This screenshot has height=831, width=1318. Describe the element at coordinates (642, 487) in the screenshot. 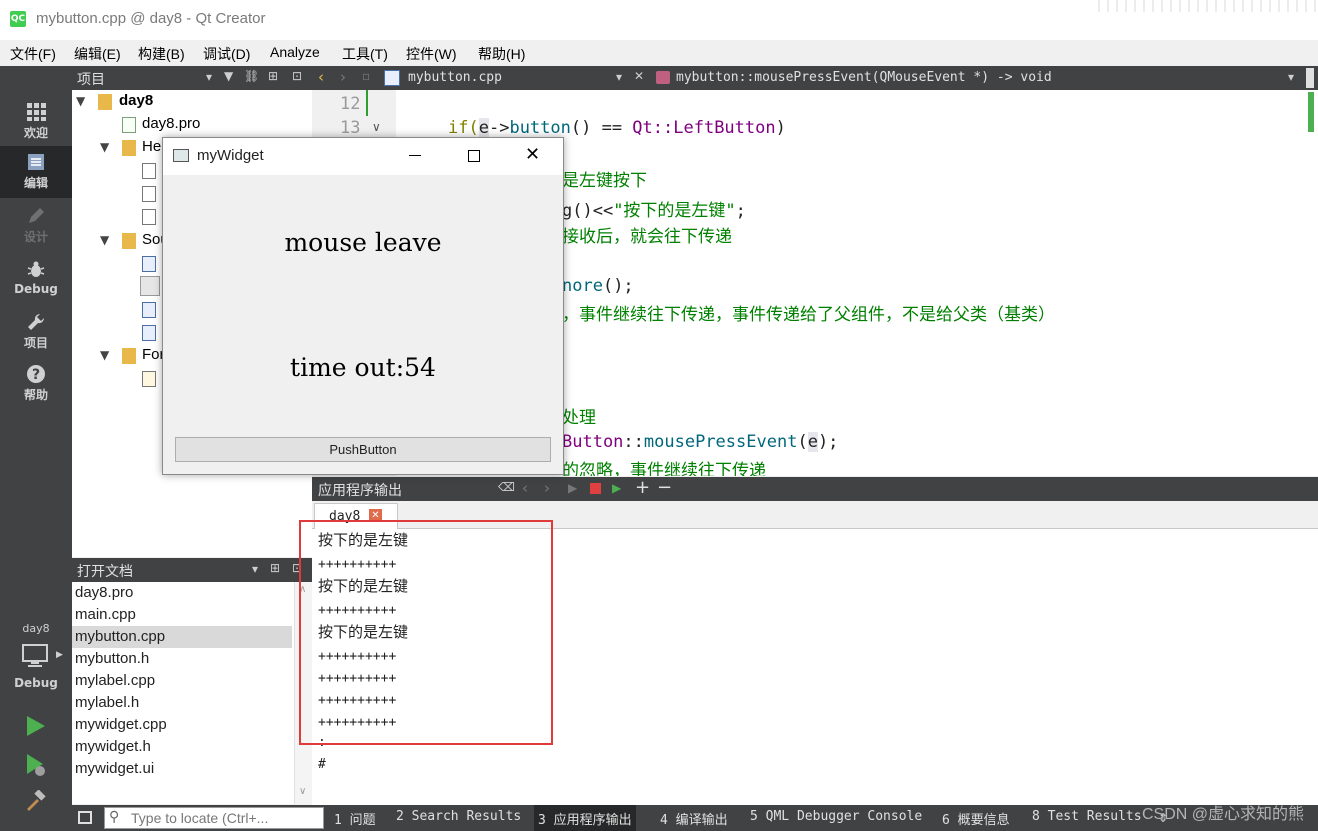

I see `zoom-in-icon: +` at that location.